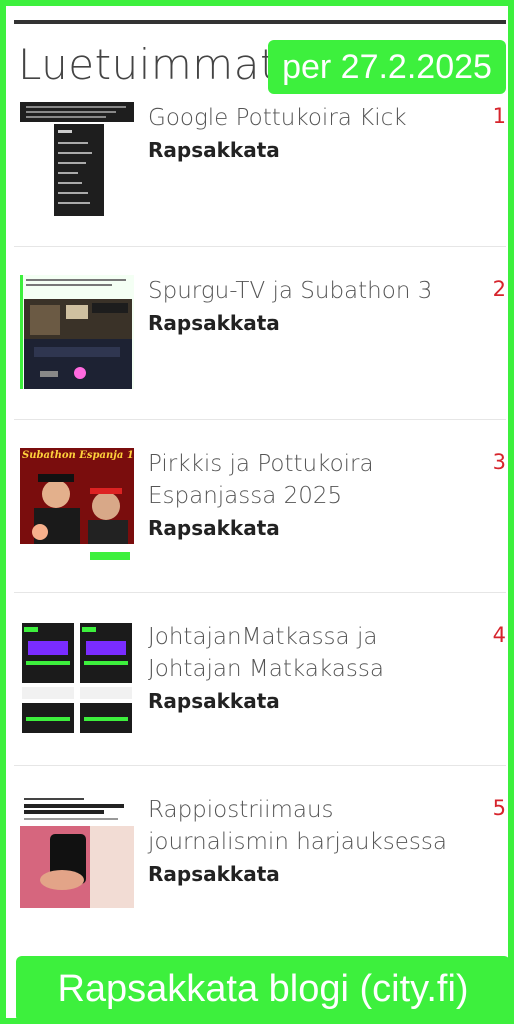  I want to click on rank-number: 2, so click(499, 289).